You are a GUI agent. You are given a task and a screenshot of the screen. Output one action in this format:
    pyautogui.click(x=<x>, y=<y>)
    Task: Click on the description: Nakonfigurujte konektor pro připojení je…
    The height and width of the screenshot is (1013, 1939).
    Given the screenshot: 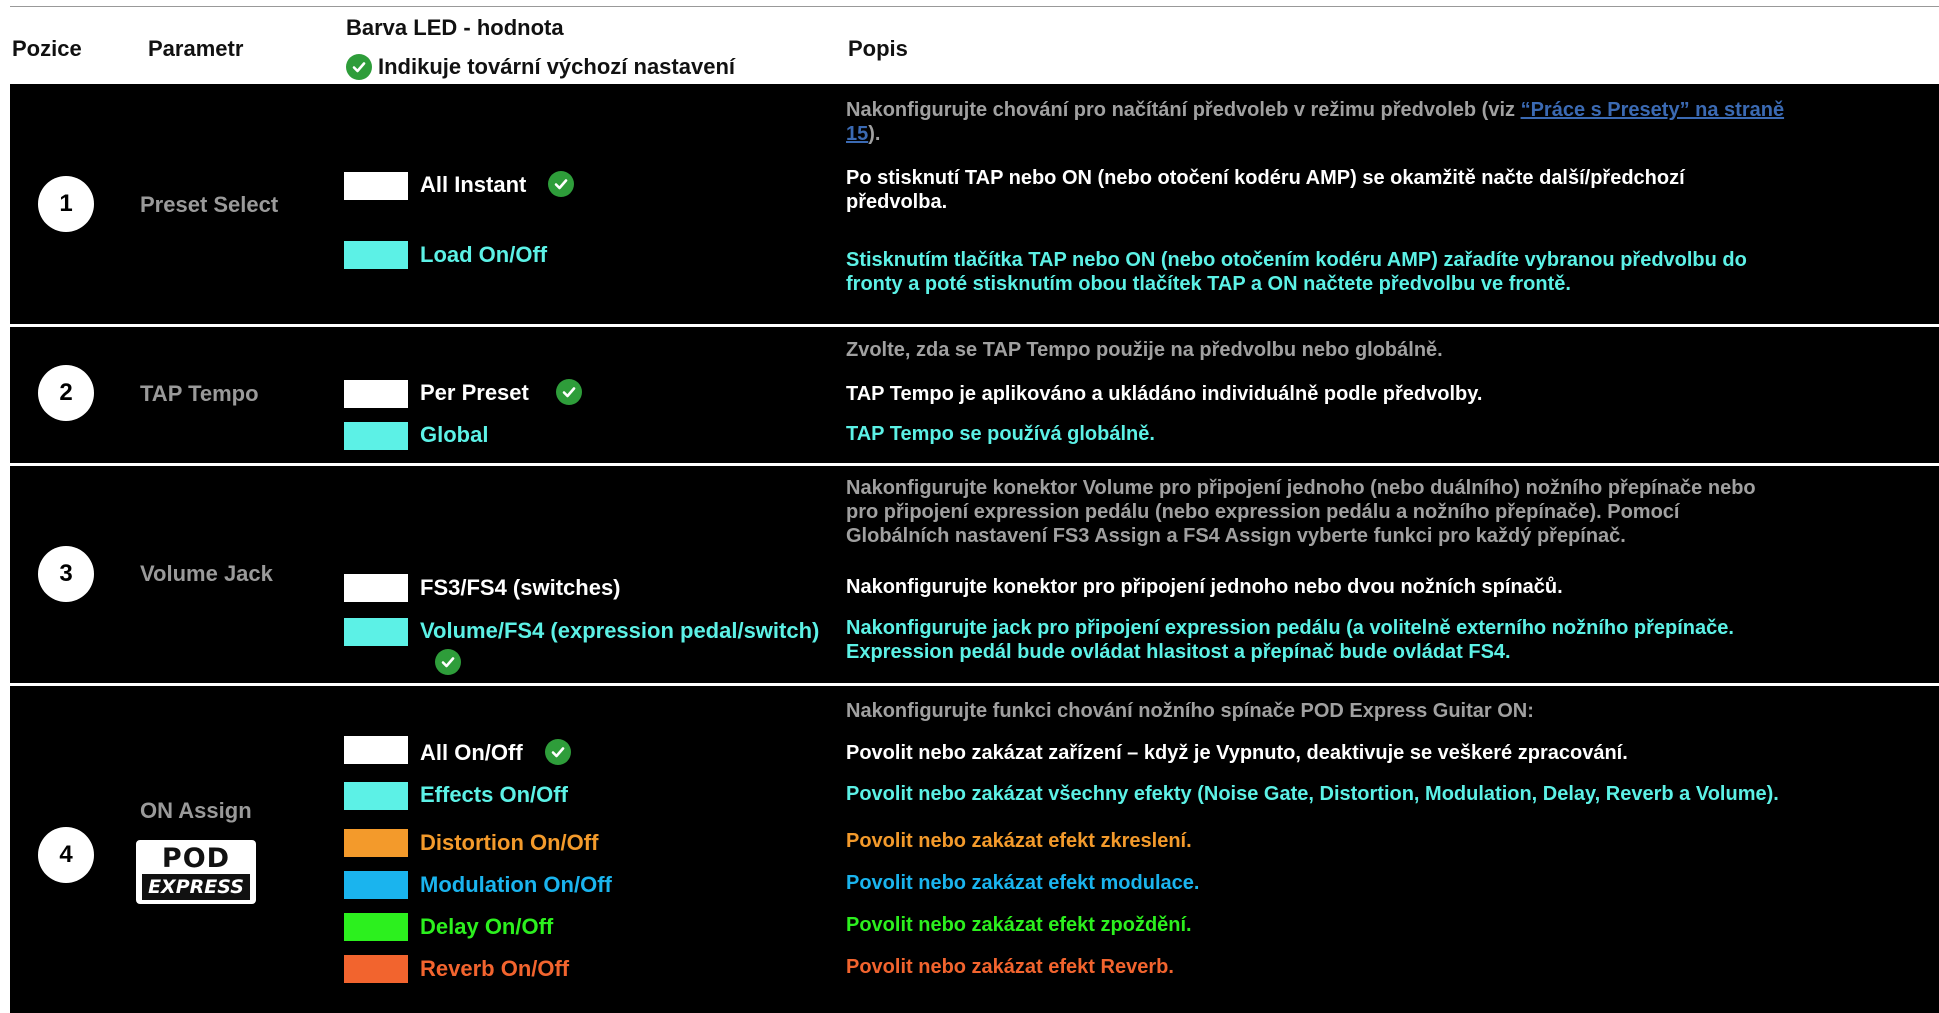 What is the action you would take?
    pyautogui.click(x=1204, y=587)
    